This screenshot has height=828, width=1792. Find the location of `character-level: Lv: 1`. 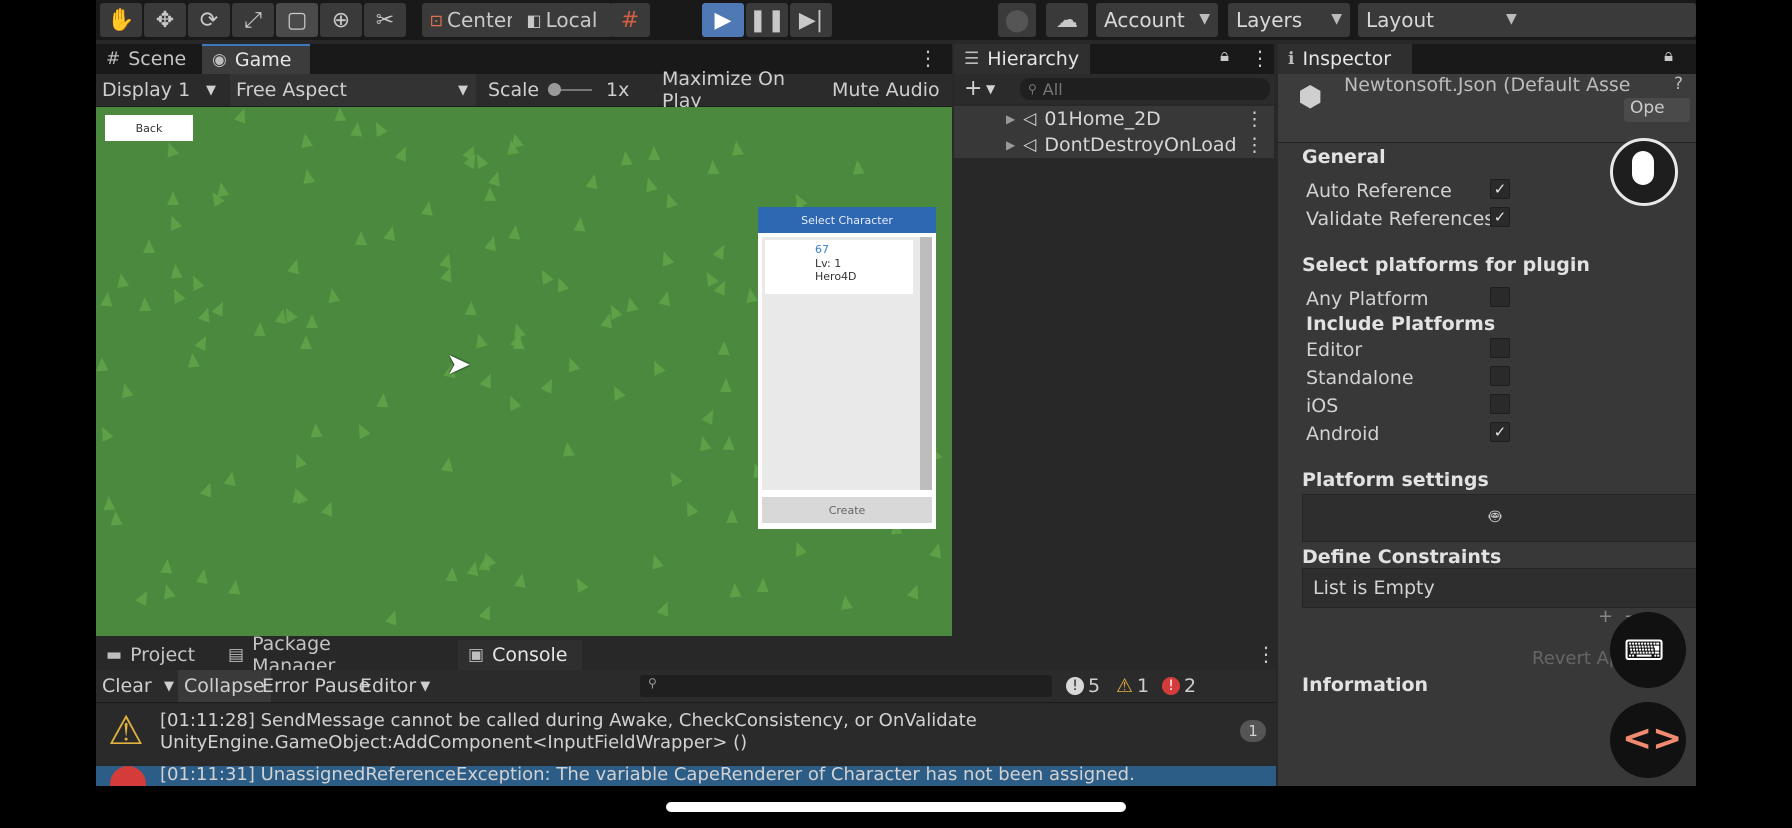

character-level: Lv: 1 is located at coordinates (828, 263).